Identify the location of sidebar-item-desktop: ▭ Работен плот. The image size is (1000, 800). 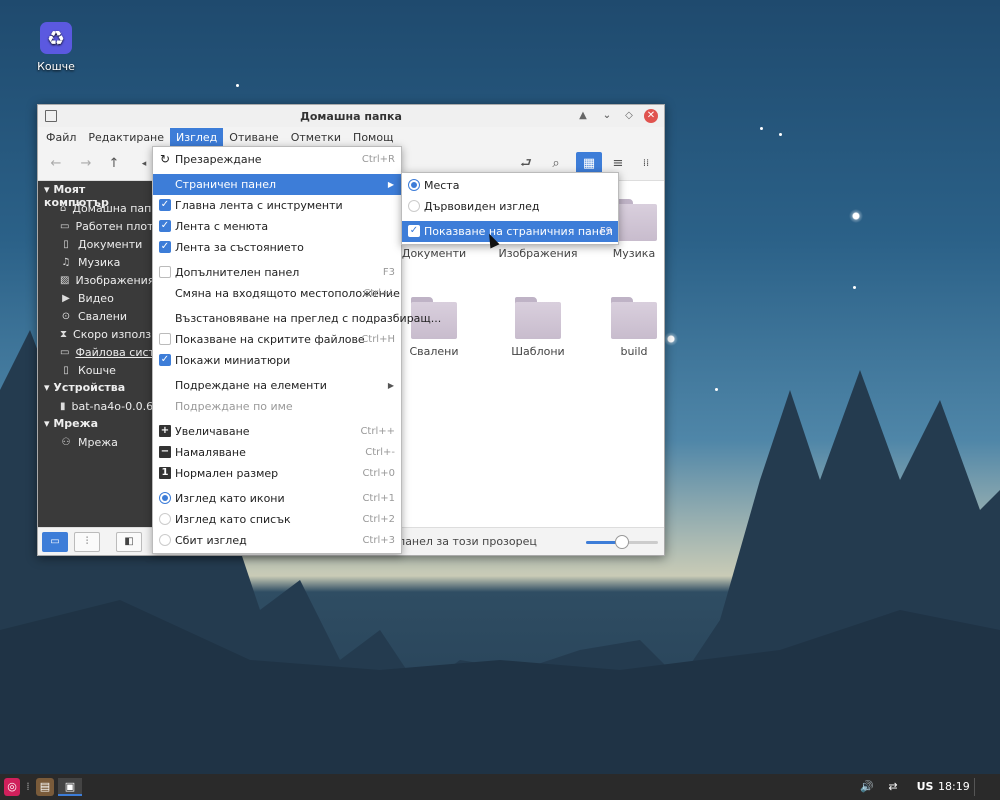
(95, 226).